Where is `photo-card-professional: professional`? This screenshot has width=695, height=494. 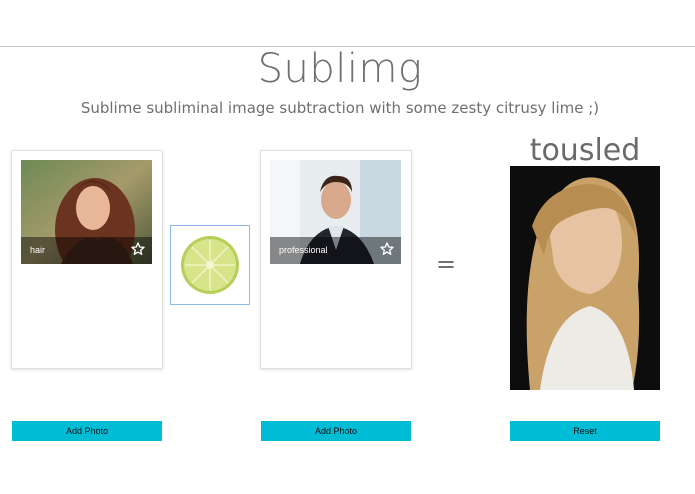
photo-card-professional: professional is located at coordinates (336, 259).